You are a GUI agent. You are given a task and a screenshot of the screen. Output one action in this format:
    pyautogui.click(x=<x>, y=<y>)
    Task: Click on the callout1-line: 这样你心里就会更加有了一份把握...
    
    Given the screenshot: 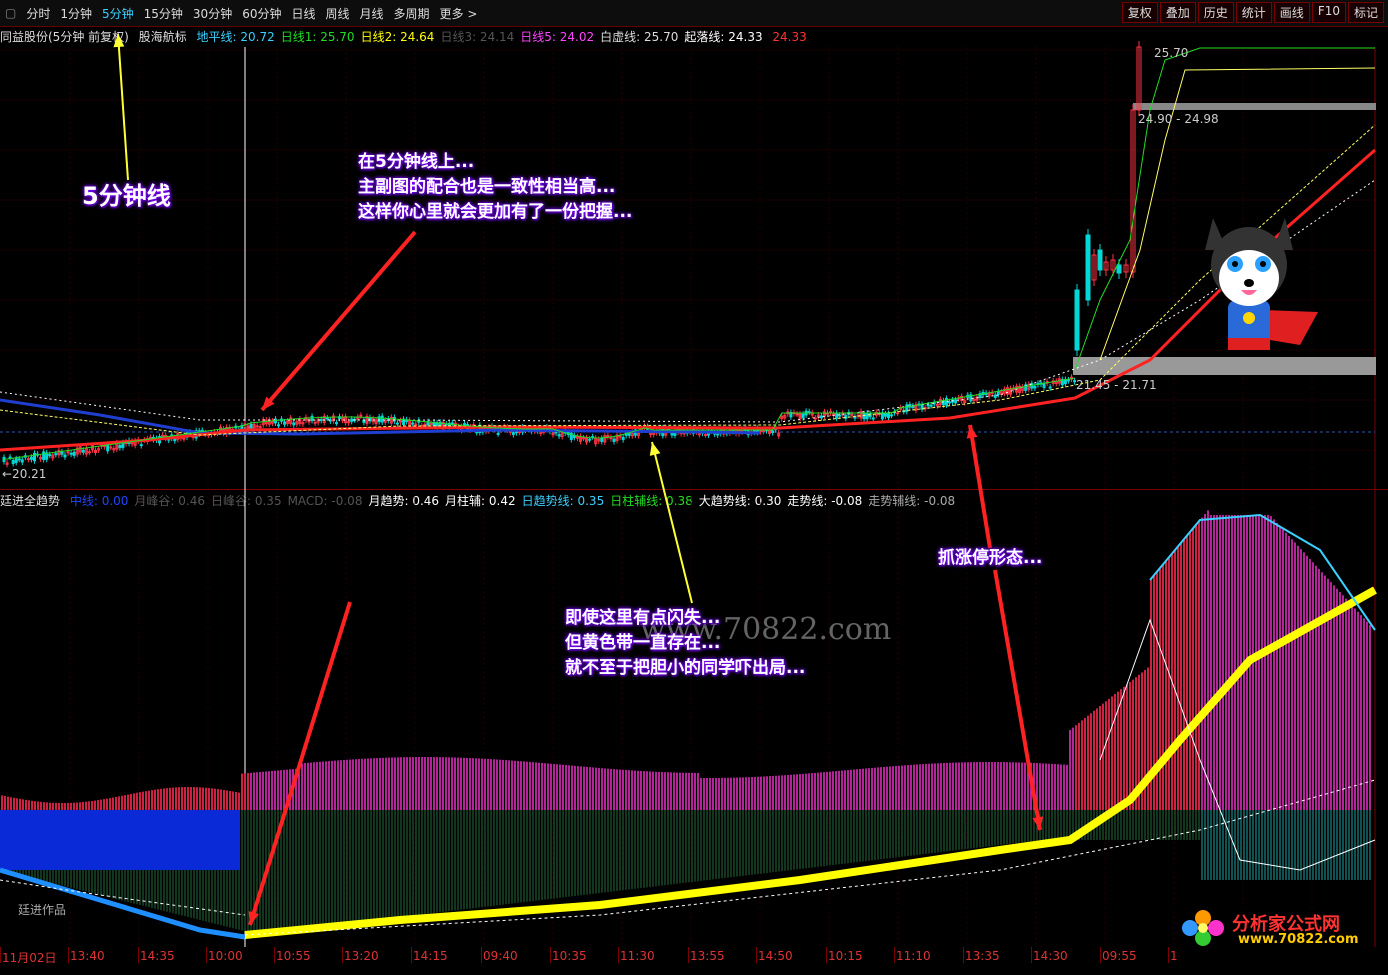 What is the action you would take?
    pyautogui.click(x=495, y=212)
    